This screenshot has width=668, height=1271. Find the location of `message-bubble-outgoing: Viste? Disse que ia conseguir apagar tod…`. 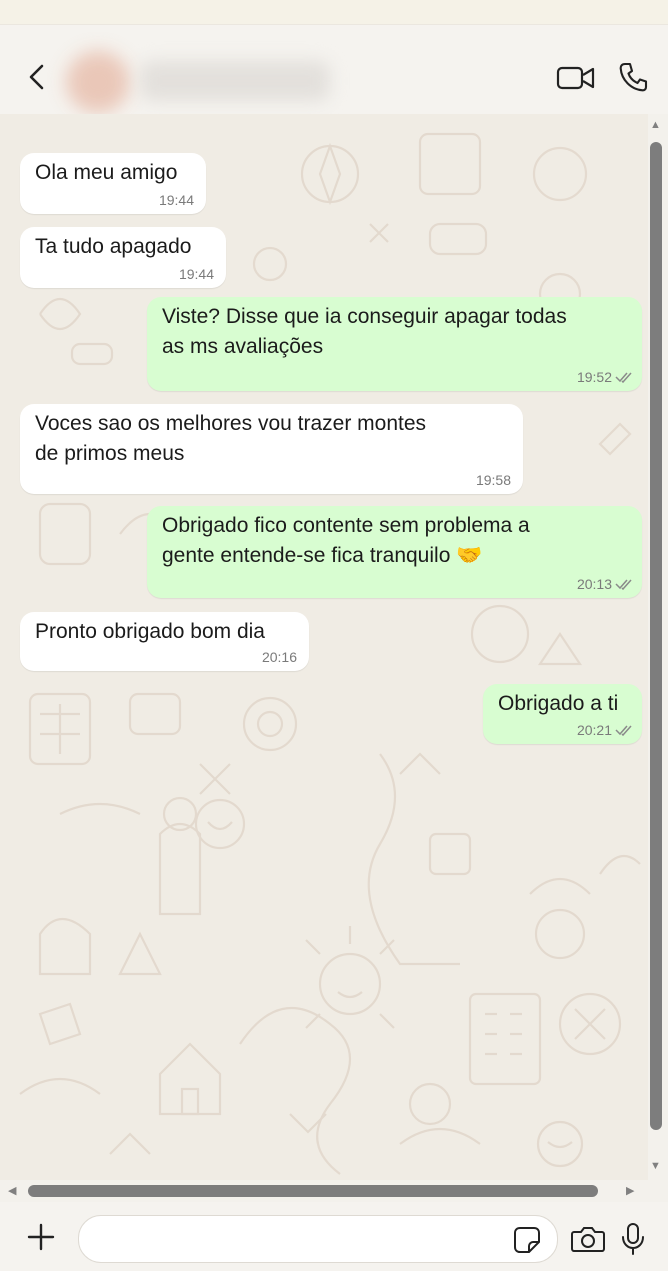

message-bubble-outgoing: Viste? Disse que ia conseguir apagar tod… is located at coordinates (394, 344).